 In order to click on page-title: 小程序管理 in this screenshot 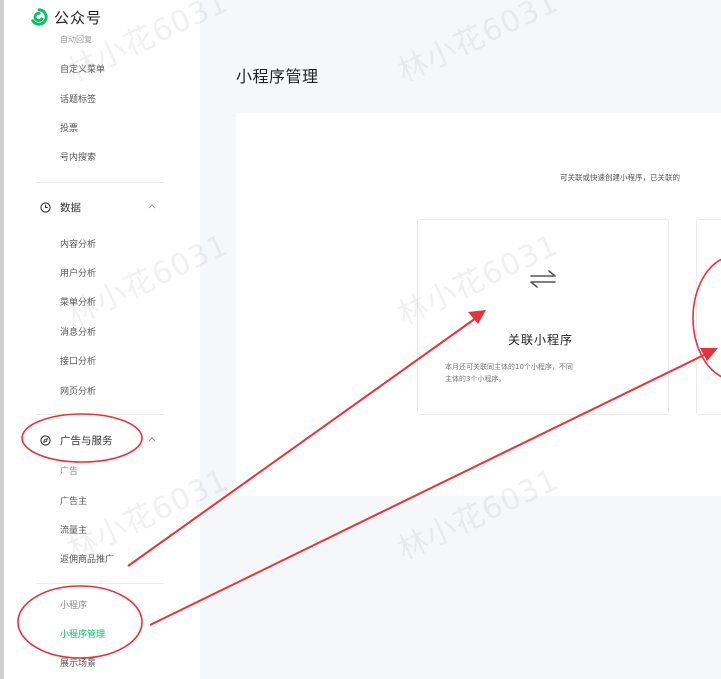, I will do `click(277, 76)`.